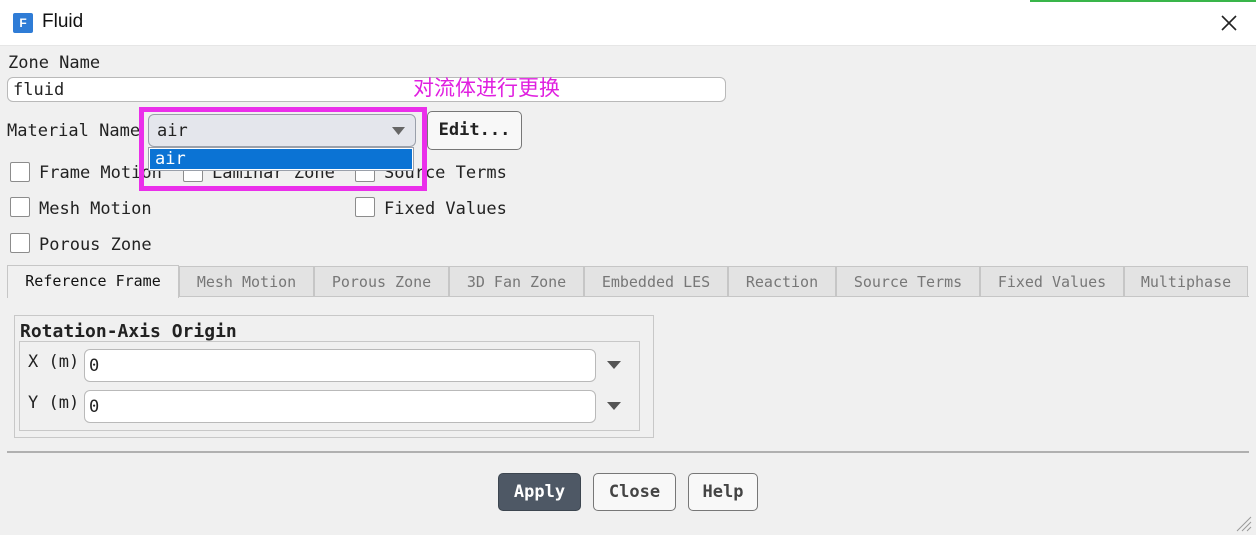 This screenshot has height=535, width=1256. I want to click on frame-motion-label: Frame Motion, so click(100, 173).